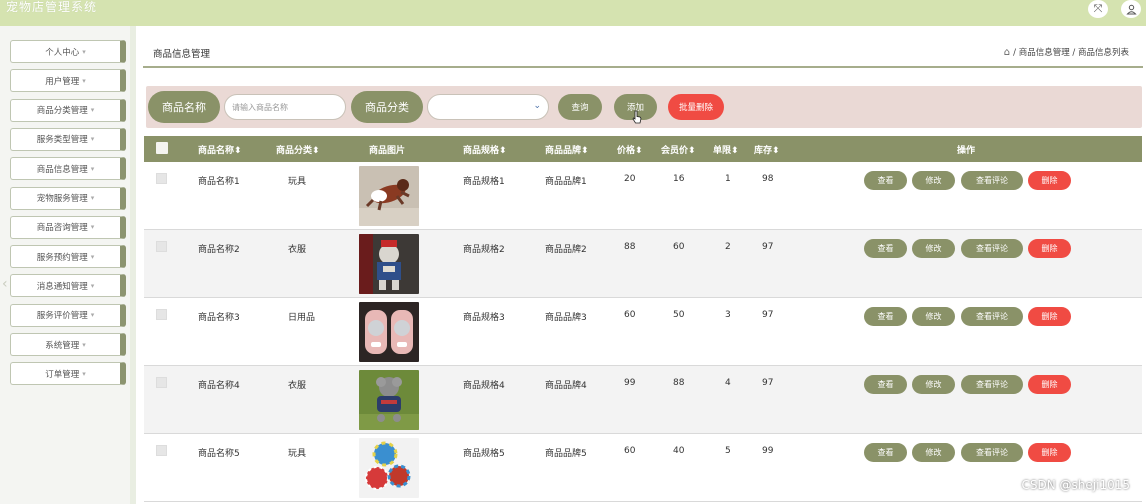 The height and width of the screenshot is (504, 1146). I want to click on query-button: 查询, so click(580, 107).